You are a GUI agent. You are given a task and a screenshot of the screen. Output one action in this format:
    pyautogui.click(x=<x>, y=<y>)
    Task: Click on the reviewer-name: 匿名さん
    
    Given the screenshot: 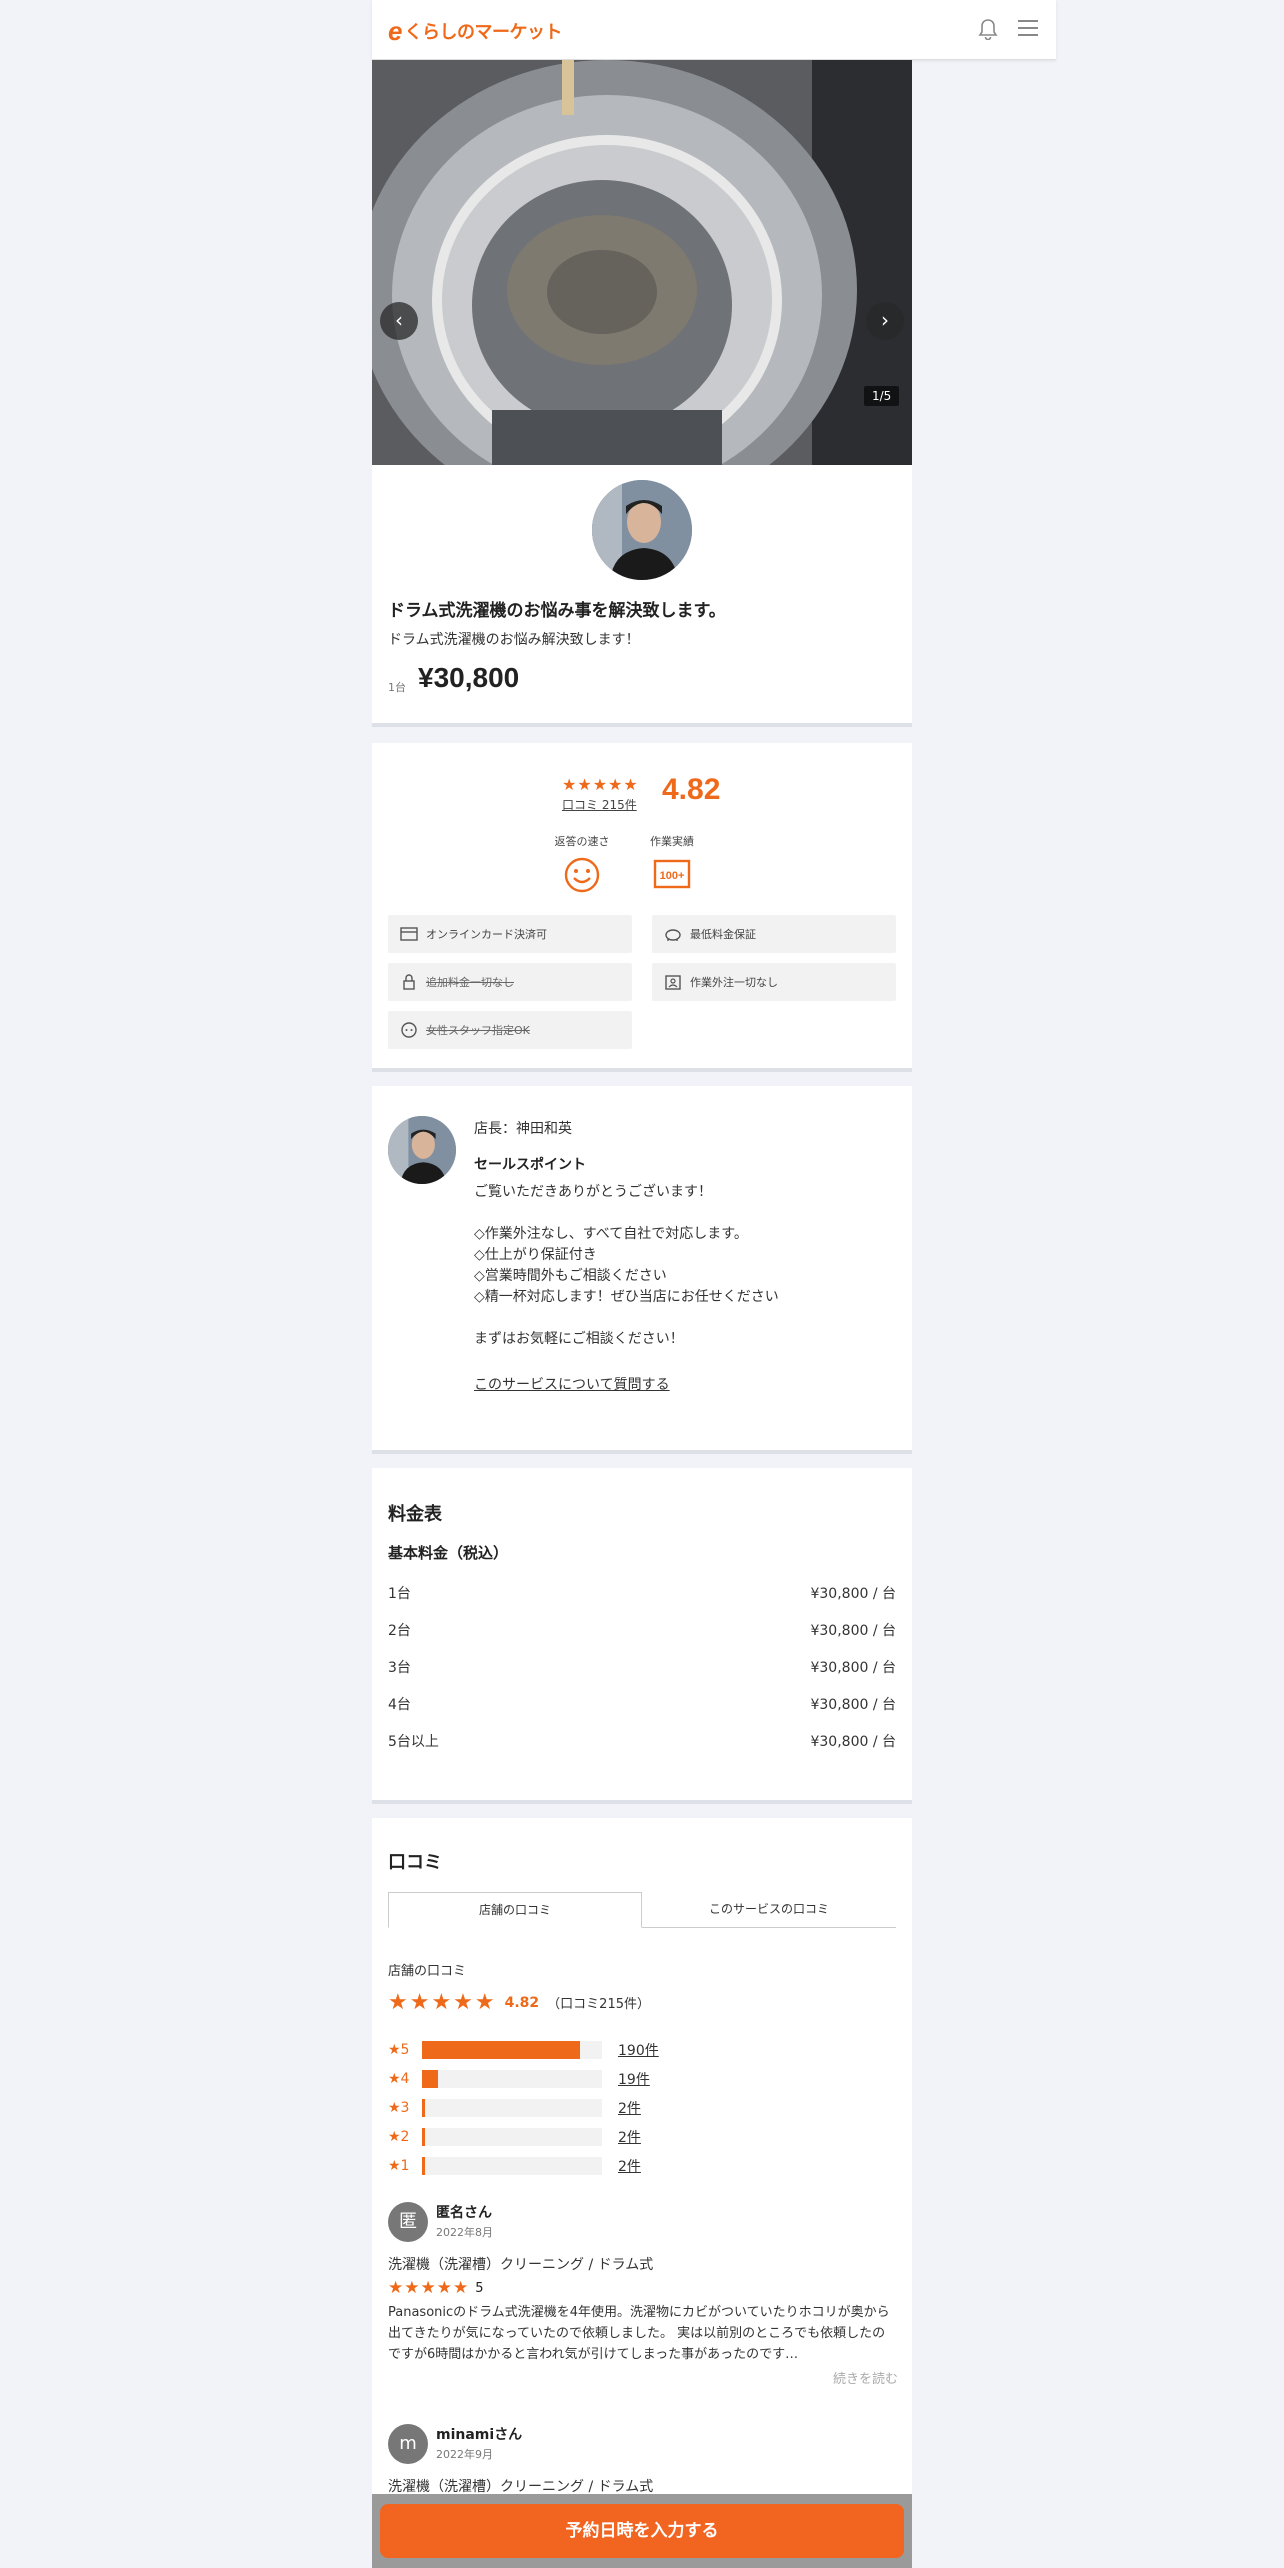 What is the action you would take?
    pyautogui.click(x=464, y=2213)
    